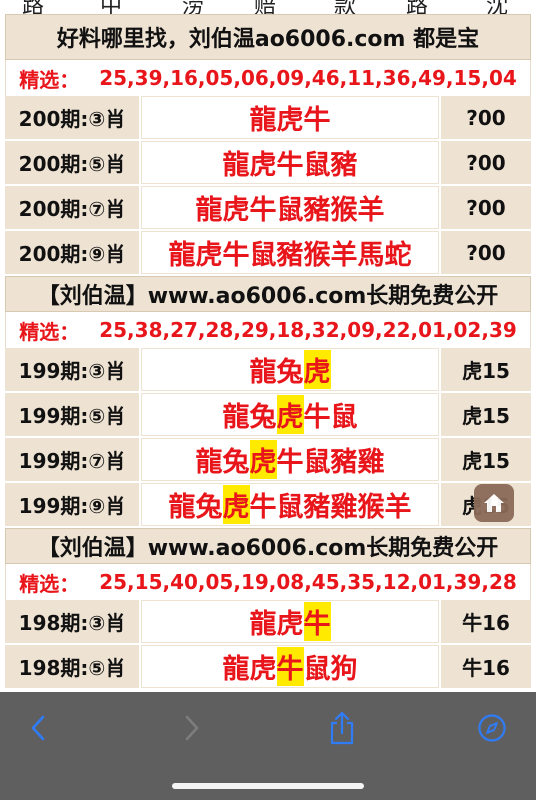 Image resolution: width=536 pixels, height=800 pixels. Describe the element at coordinates (308, 78) in the screenshot. I see `selected-numbers: 25,39,16,05,06,09,46,11,36,49,15,04` at that location.